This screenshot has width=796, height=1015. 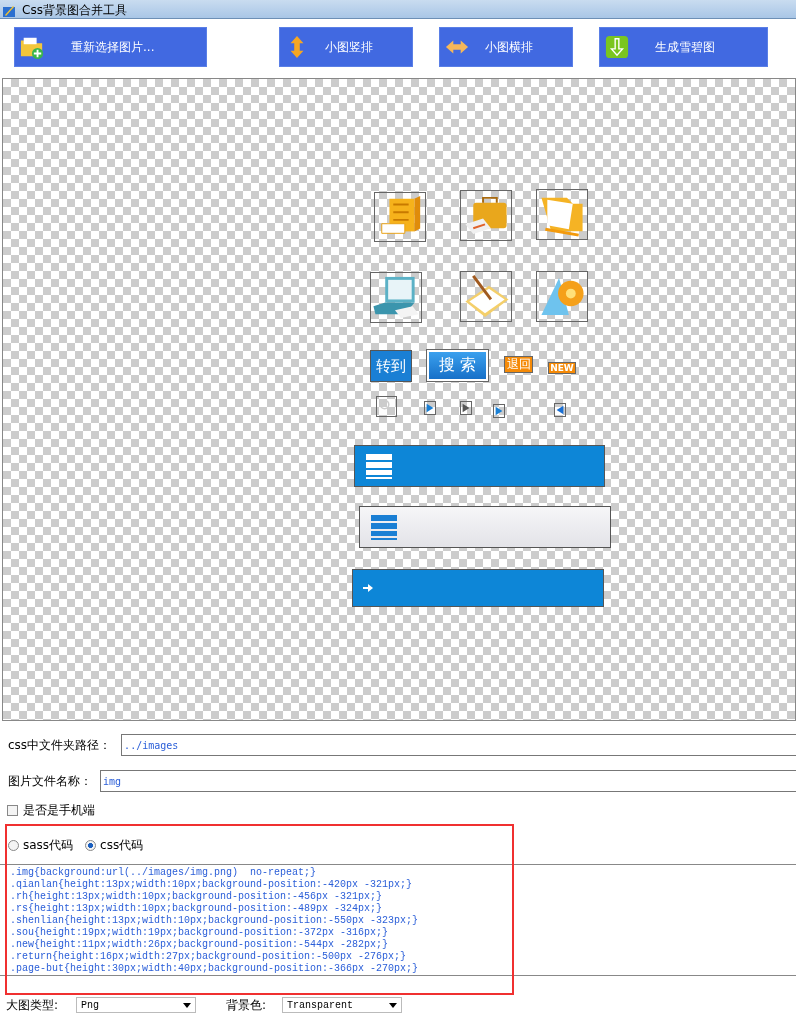 What do you see at coordinates (391, 366) in the screenshot?
I see `sprite-label: 转到` at bounding box center [391, 366].